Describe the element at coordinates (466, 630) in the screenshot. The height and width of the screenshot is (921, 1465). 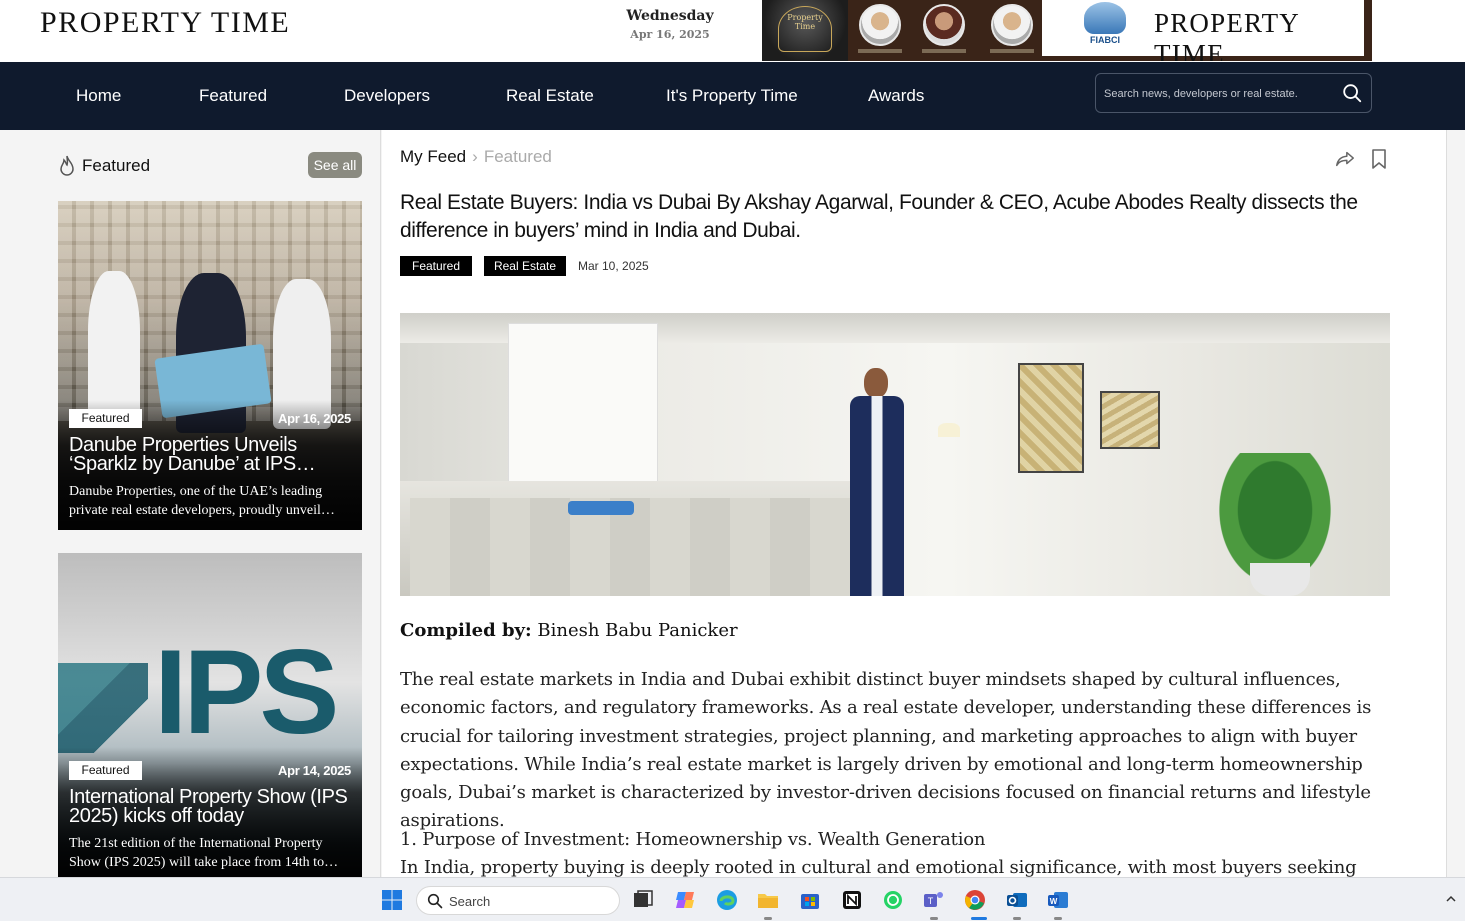
I see `byline-label: Compiled by:` at that location.